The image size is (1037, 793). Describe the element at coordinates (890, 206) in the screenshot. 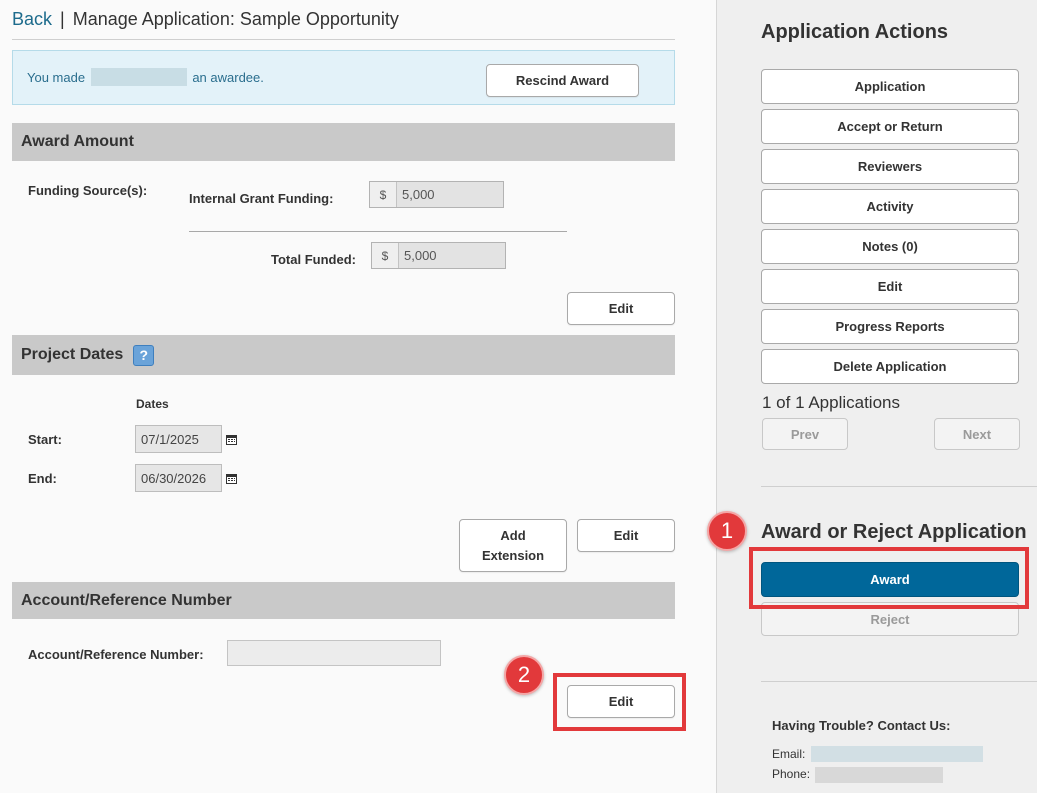

I see `activity-button: Activity` at that location.